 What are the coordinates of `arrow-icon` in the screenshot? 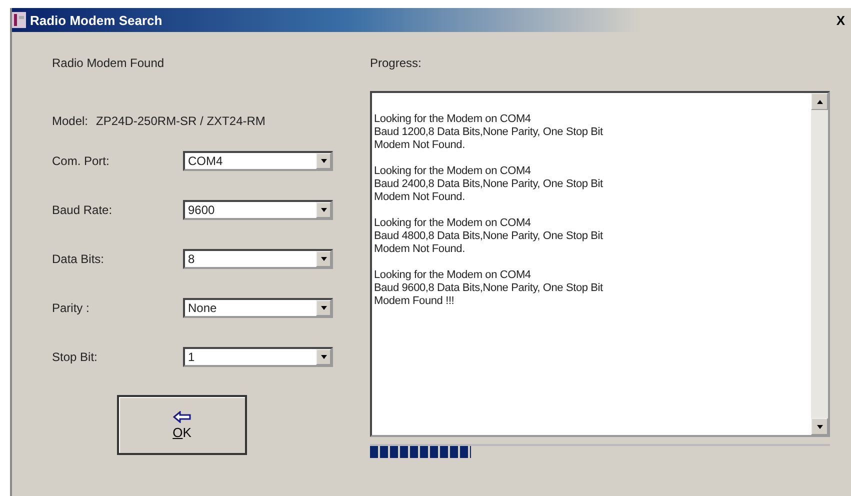 It's located at (182, 416).